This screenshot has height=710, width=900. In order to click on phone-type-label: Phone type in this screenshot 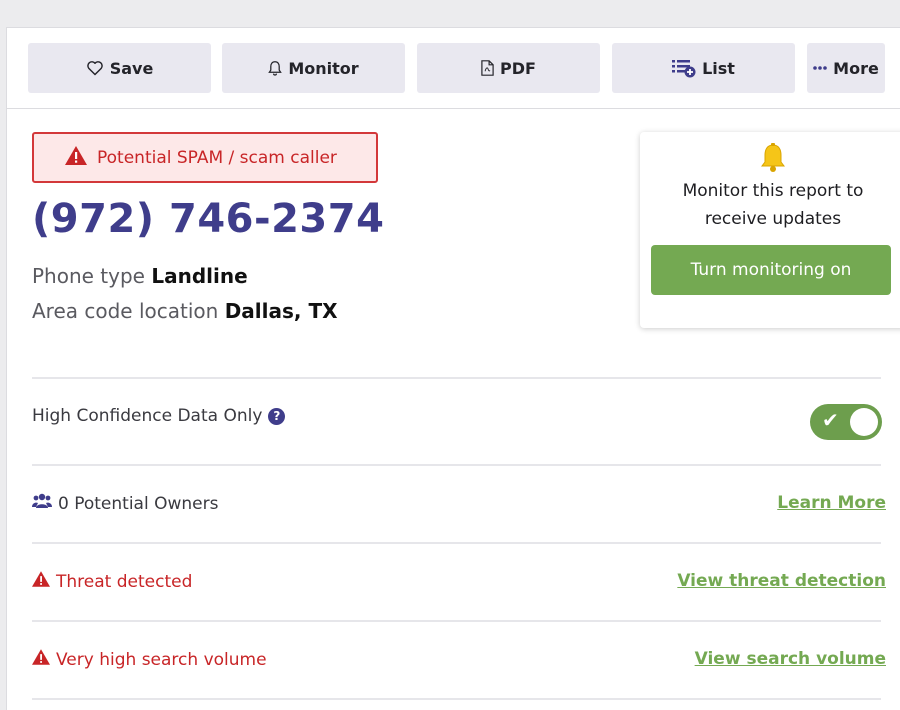, I will do `click(88, 276)`.